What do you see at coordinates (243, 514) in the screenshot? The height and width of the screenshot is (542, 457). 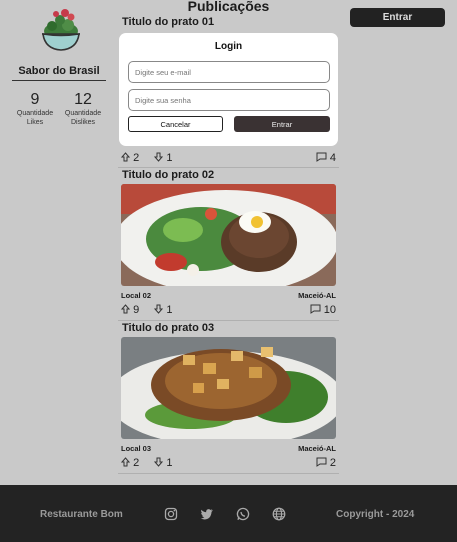 I see `whatsapp-icon` at bounding box center [243, 514].